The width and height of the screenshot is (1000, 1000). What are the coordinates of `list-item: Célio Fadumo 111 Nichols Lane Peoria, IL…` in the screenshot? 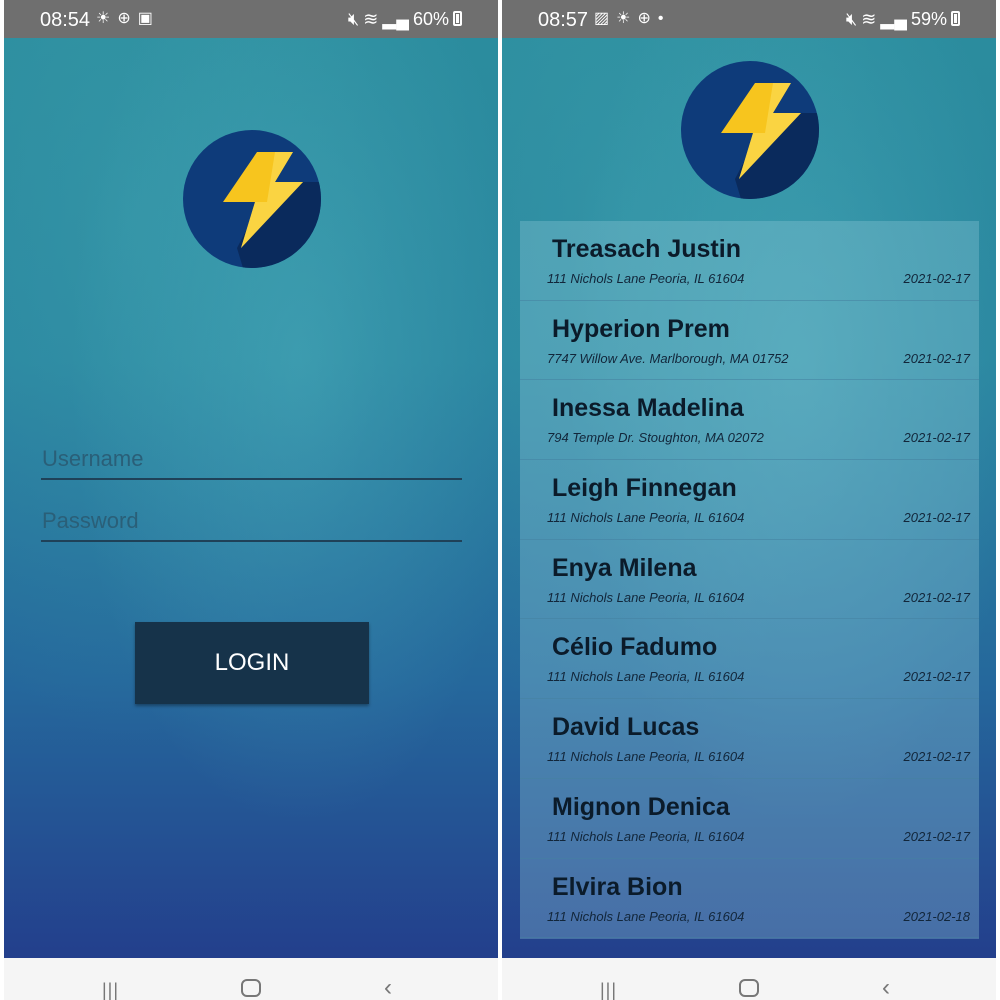 It's located at (749, 659).